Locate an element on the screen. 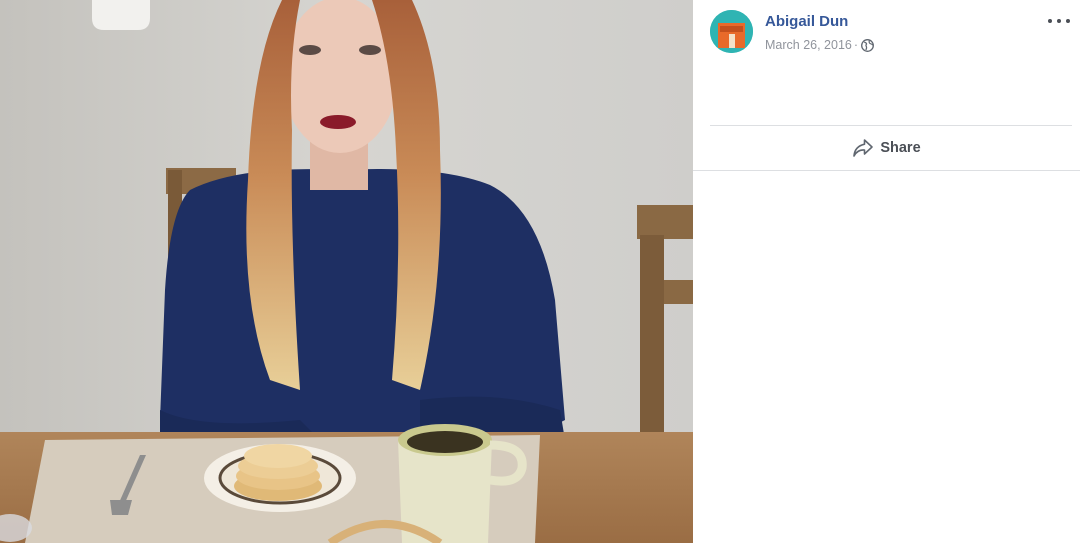 The width and height of the screenshot is (1080, 543). share-label: Share is located at coordinates (900, 147).